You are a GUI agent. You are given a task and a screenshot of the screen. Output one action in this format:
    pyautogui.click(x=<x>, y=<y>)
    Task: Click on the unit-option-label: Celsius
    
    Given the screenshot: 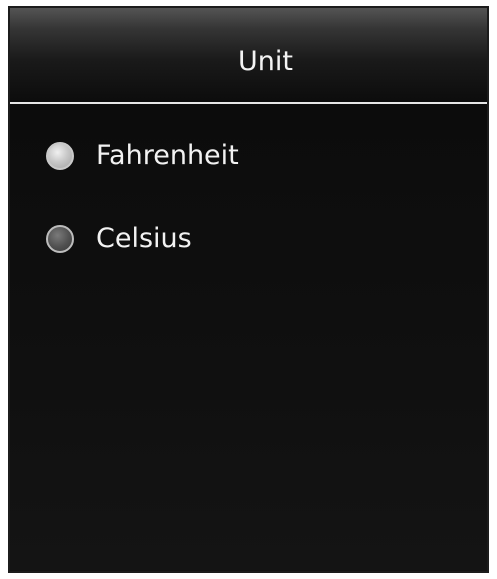 What is the action you would take?
    pyautogui.click(x=144, y=238)
    